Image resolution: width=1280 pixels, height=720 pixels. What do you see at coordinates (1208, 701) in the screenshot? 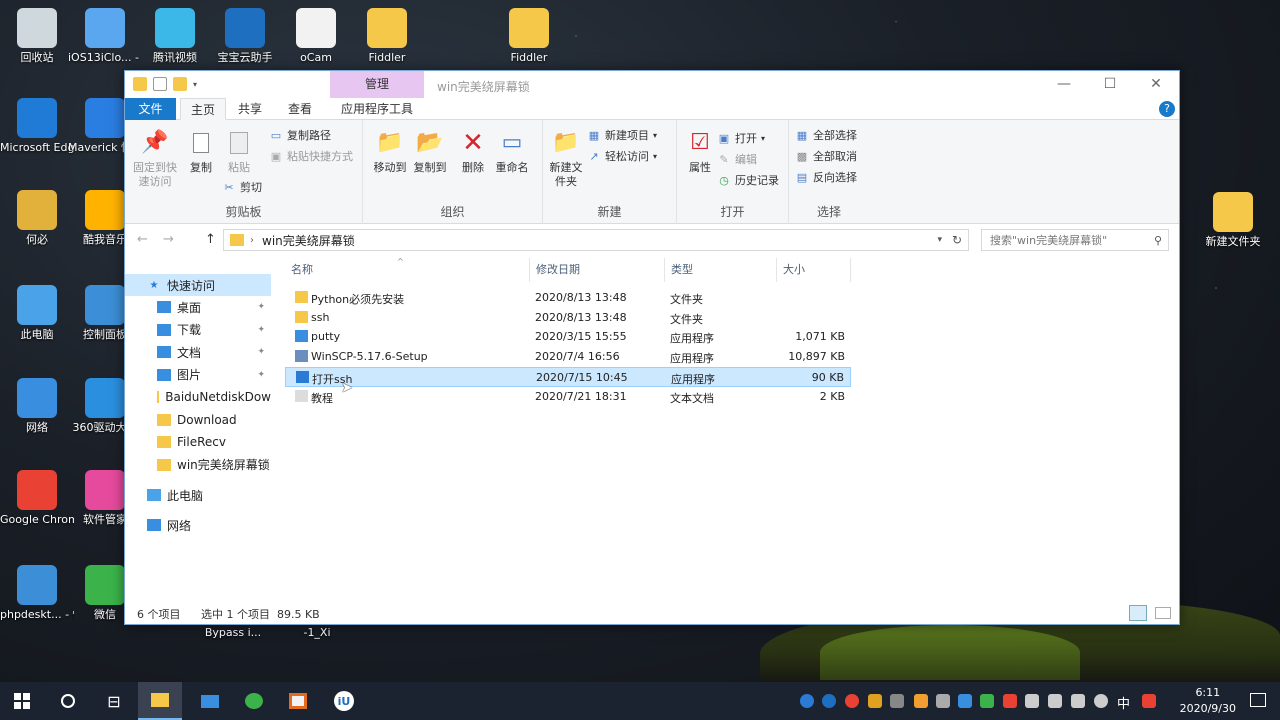
I see `clock: 6:11 2020/9/30` at bounding box center [1208, 701].